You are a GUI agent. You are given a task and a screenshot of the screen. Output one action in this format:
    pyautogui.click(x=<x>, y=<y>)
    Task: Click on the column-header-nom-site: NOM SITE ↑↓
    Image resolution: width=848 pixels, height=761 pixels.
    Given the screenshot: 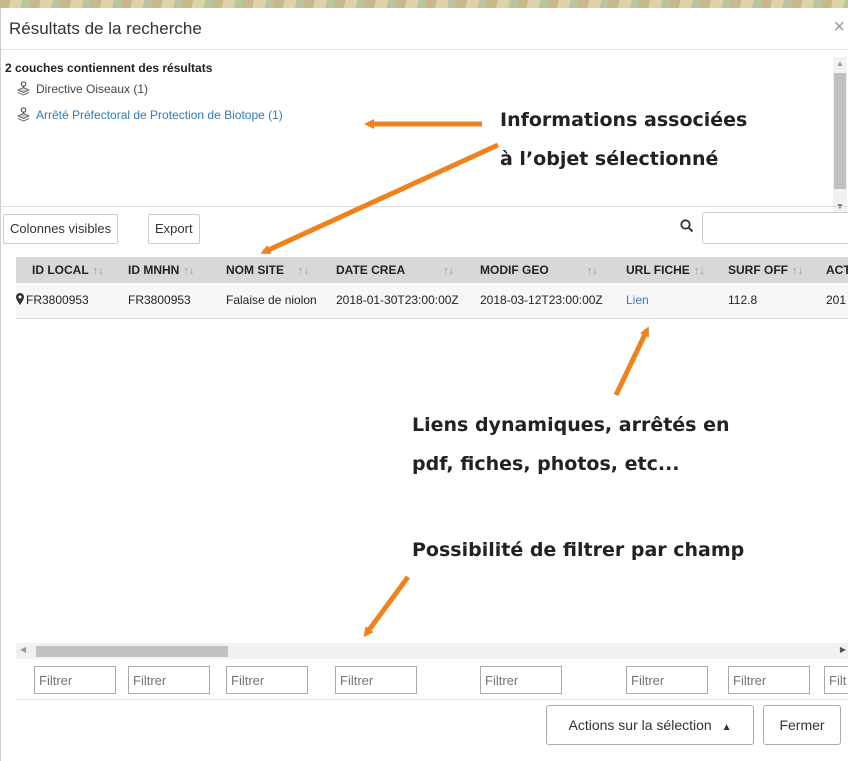 What is the action you would take?
    pyautogui.click(x=267, y=270)
    